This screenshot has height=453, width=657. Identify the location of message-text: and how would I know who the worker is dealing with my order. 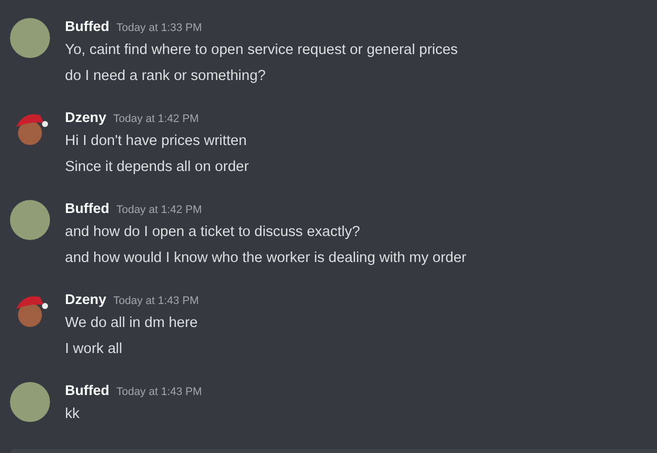
(265, 258).